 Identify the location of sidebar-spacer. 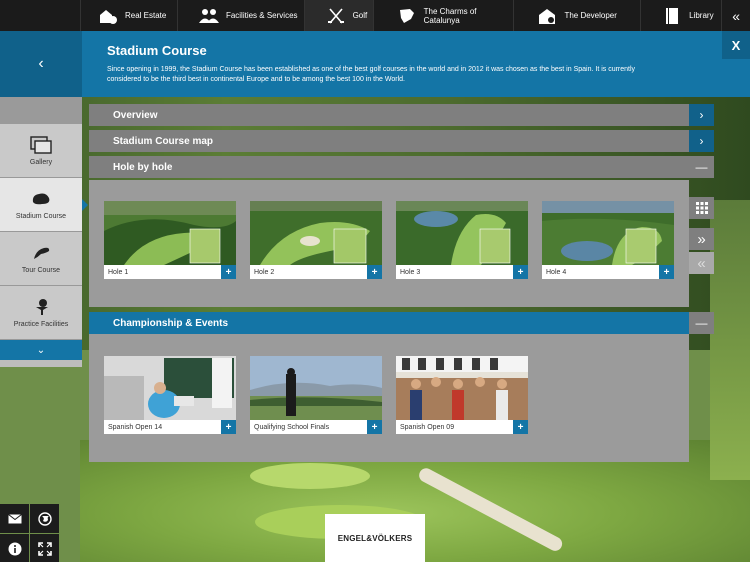
(41, 110).